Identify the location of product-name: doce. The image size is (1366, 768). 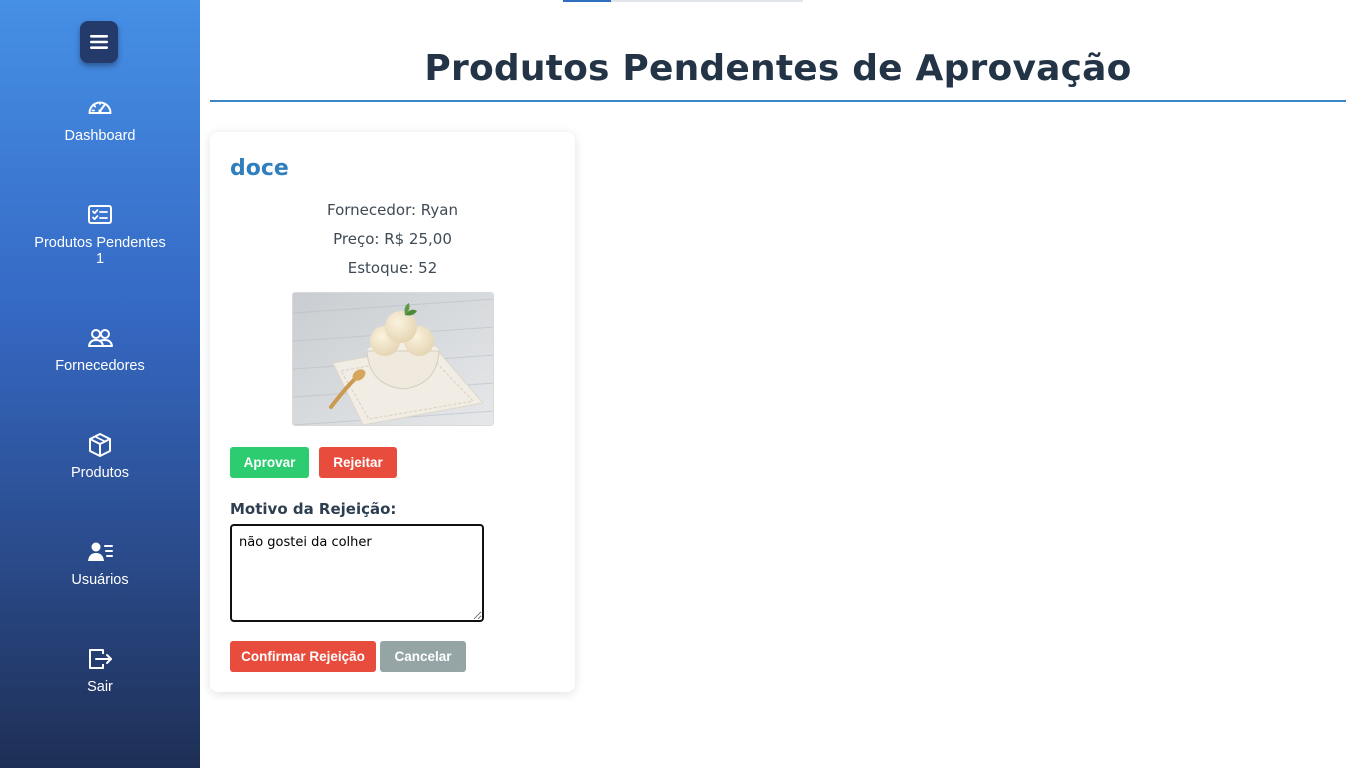
(259, 168).